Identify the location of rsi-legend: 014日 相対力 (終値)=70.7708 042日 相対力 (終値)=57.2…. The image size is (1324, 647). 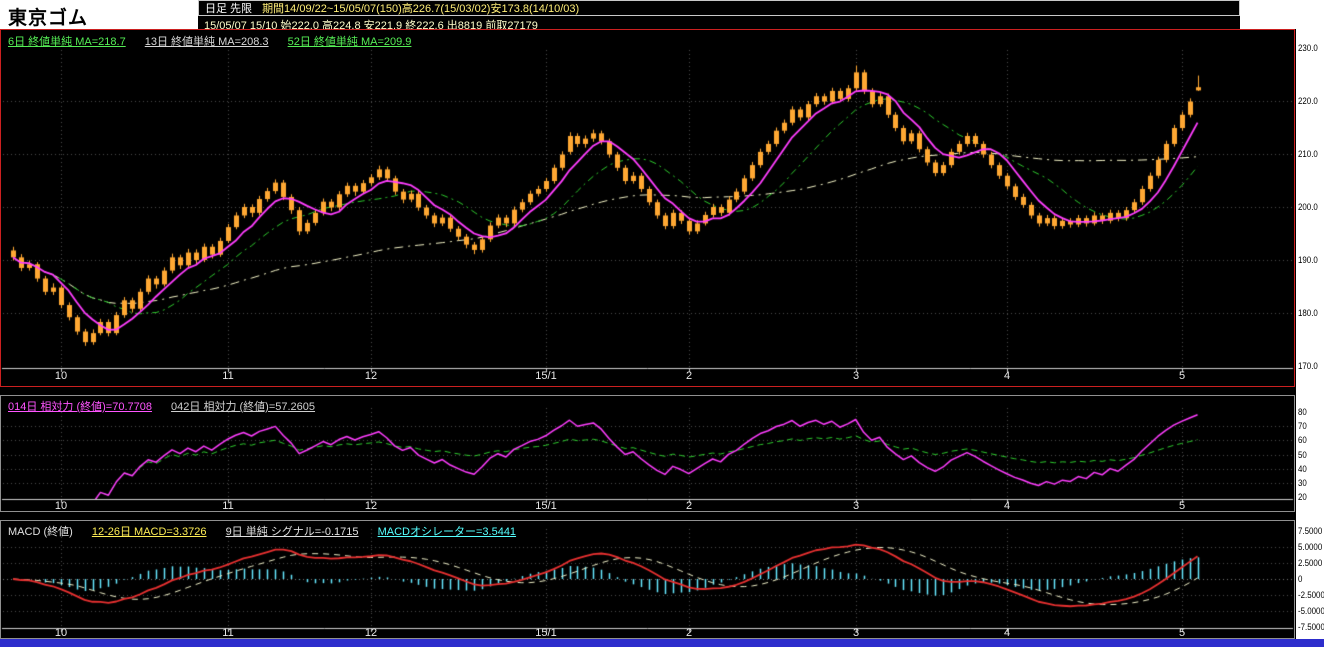
(169, 406).